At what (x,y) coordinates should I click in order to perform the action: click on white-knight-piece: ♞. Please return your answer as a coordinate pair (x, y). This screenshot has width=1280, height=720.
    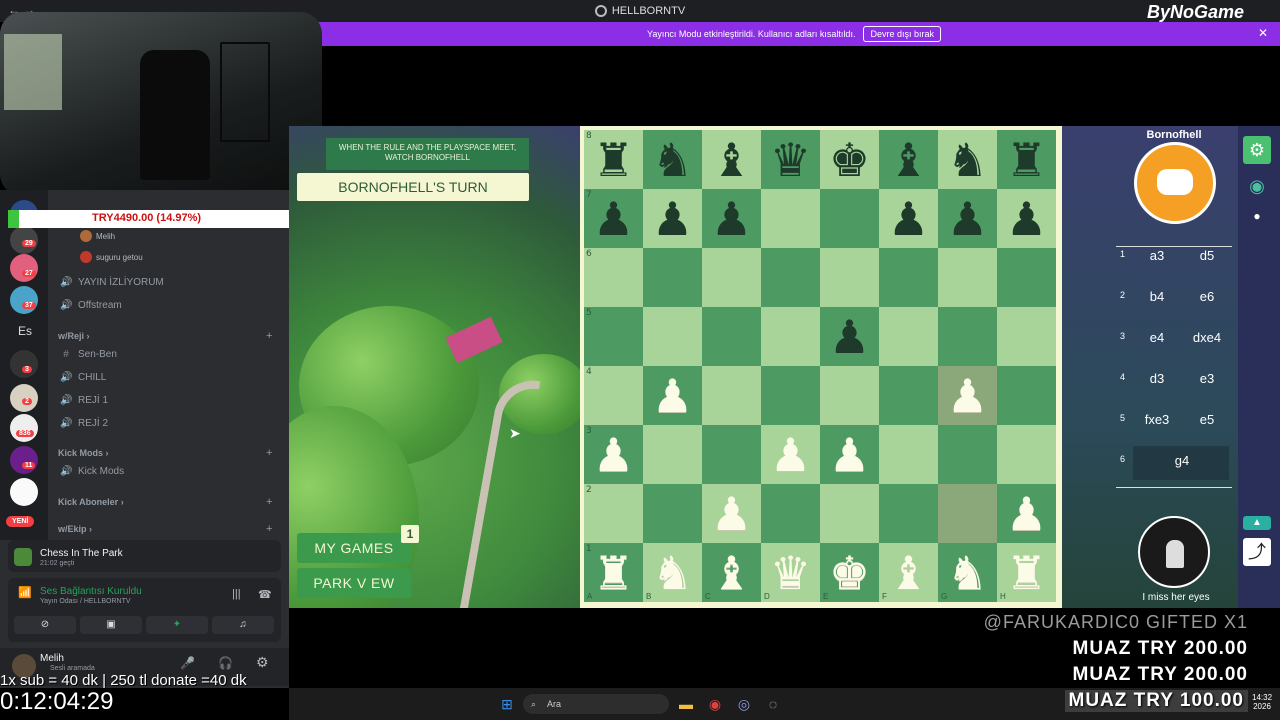
    Looking at the image, I should click on (672, 573).